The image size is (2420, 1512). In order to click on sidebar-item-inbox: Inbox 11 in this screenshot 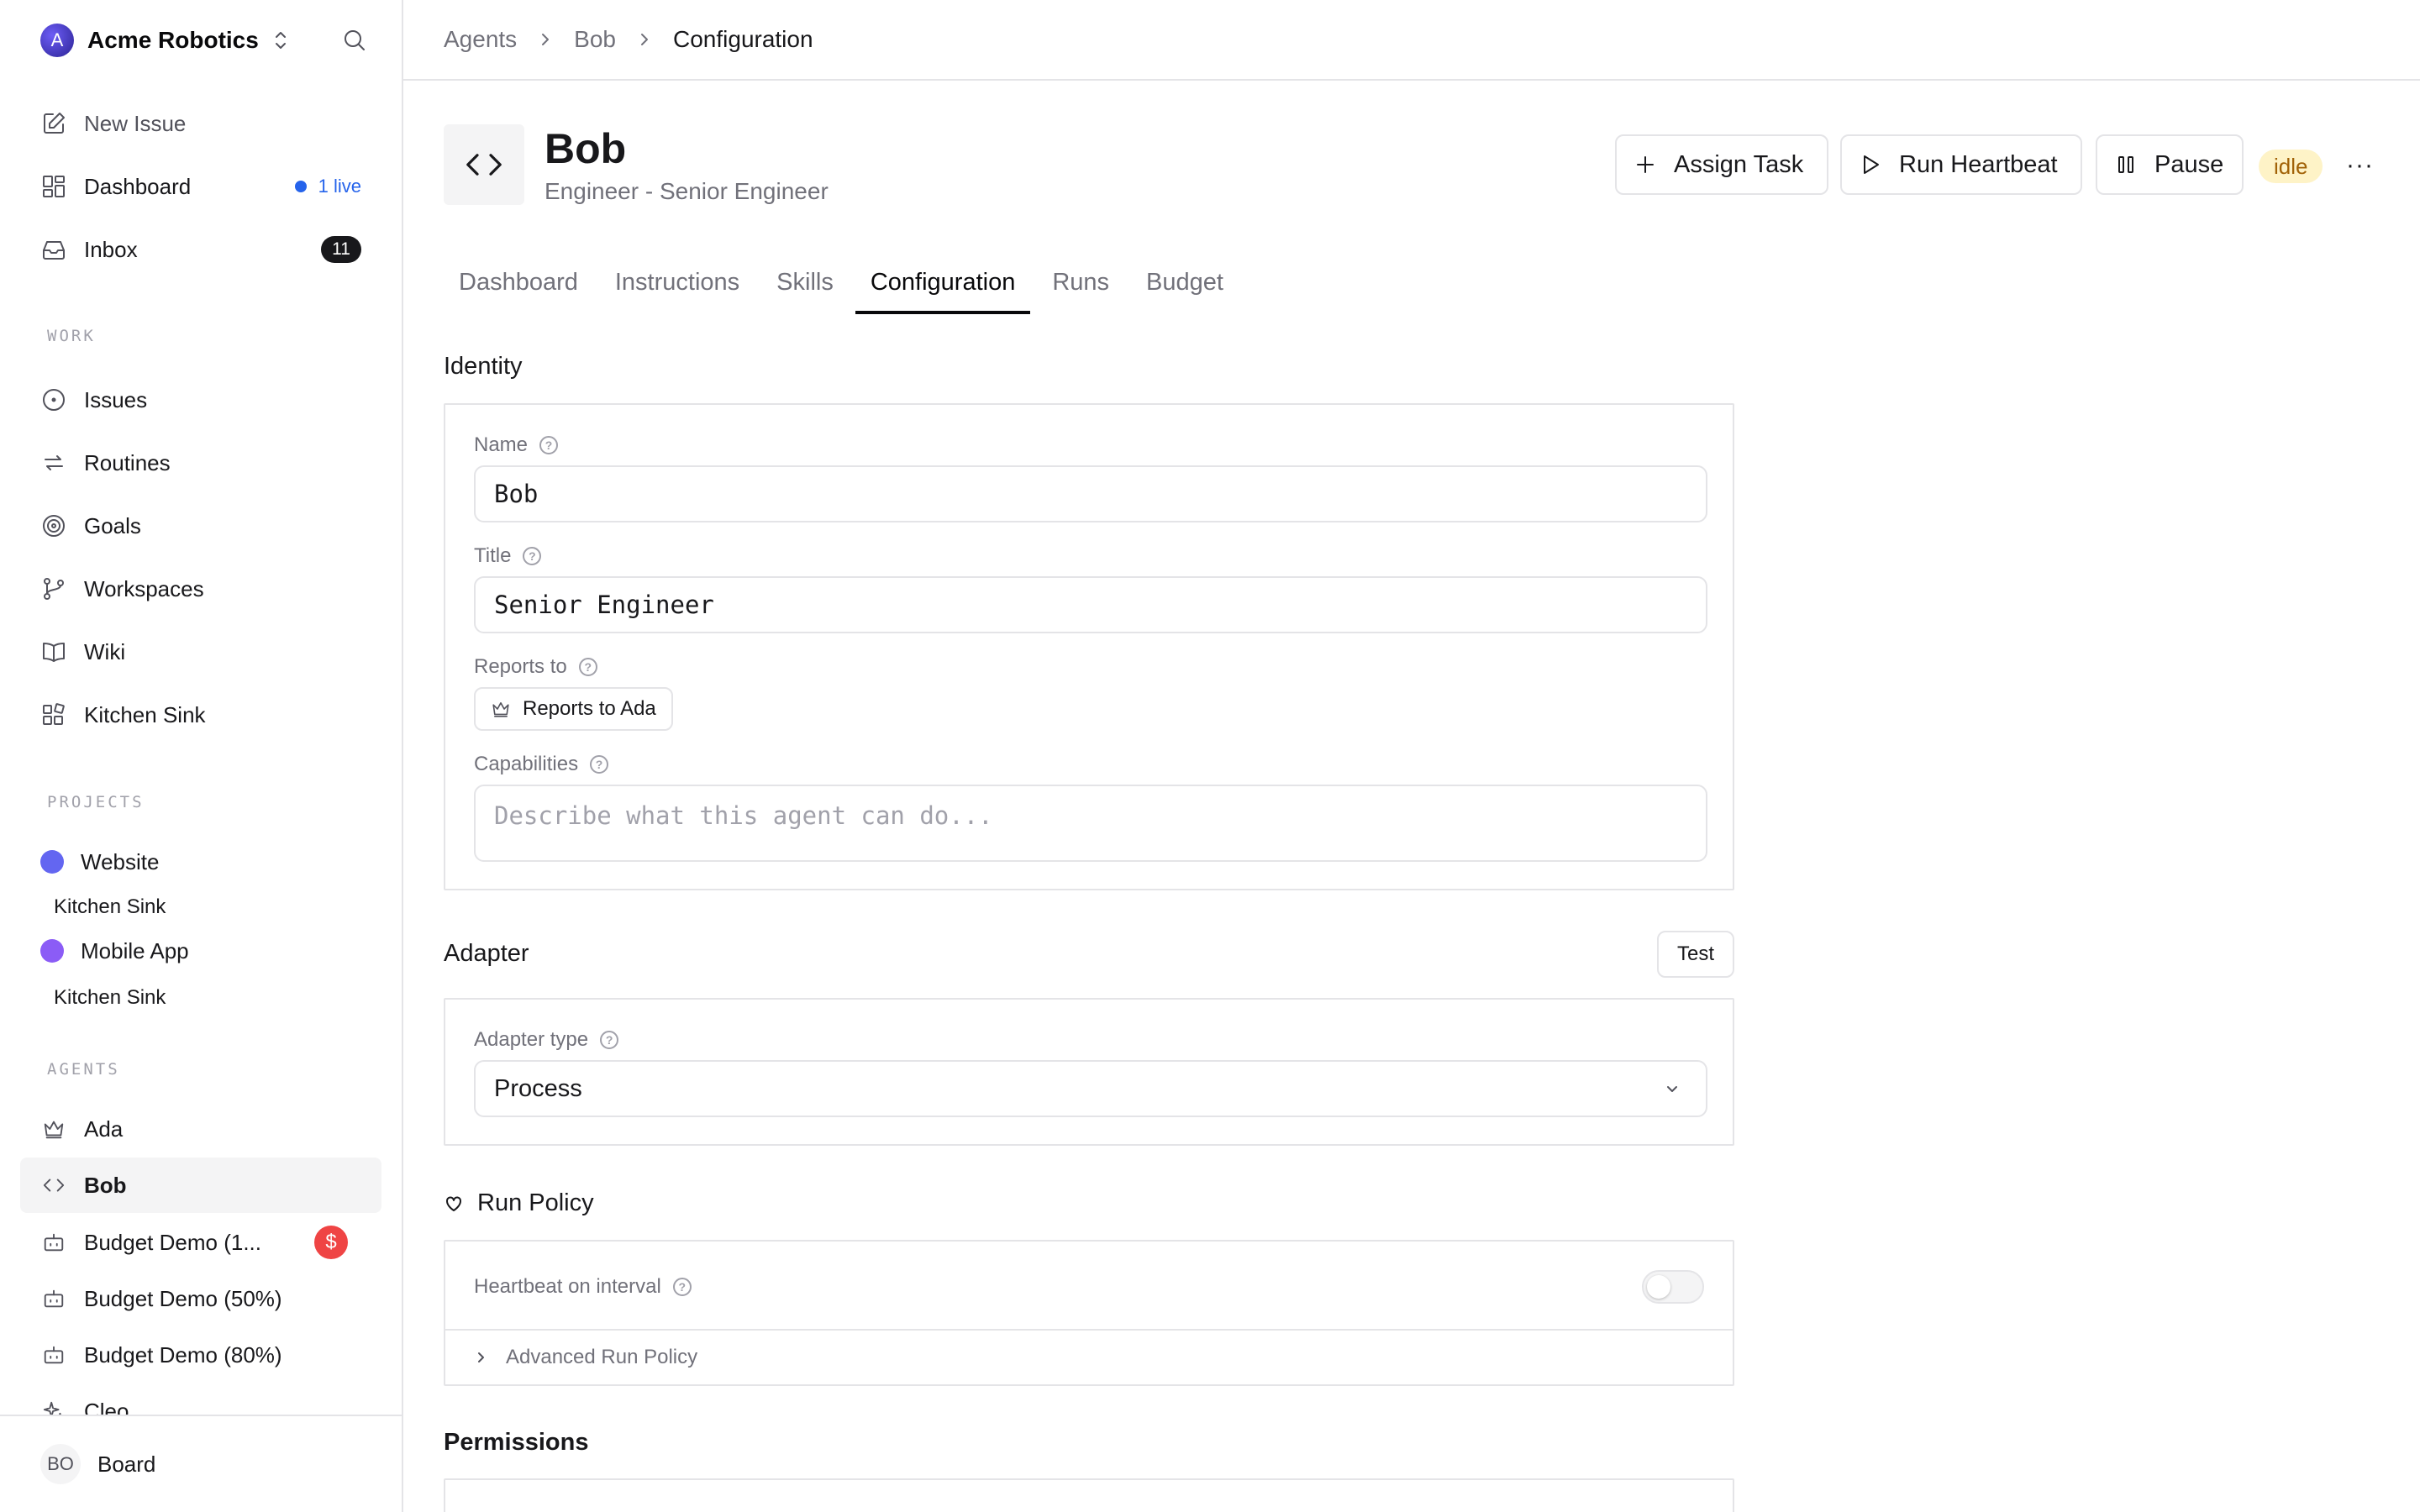, I will do `click(200, 249)`.